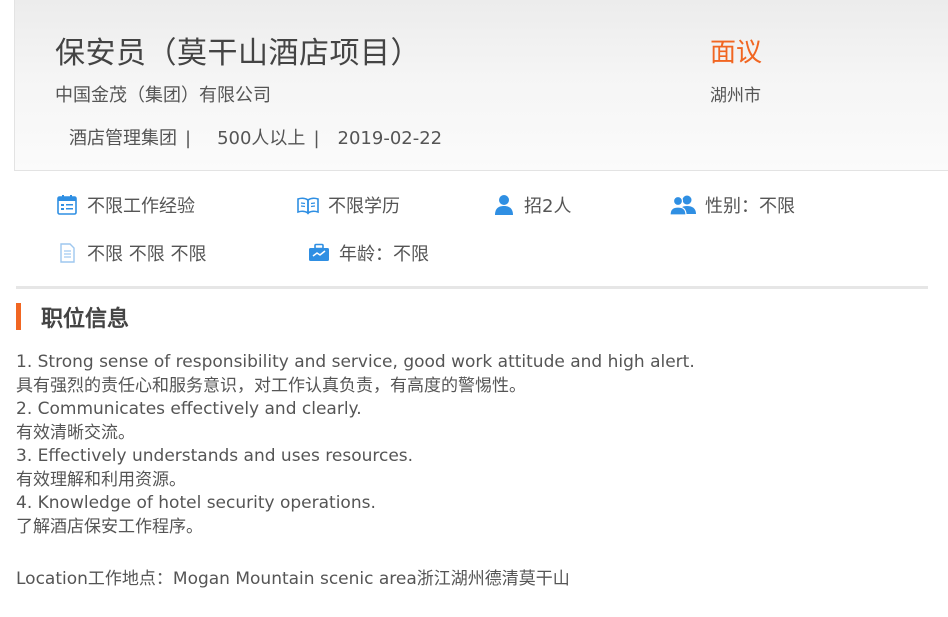 This screenshot has height=617, width=948. Describe the element at coordinates (109, 526) in the screenshot. I see `description-line: 了解酒店保安工作程序。` at that location.